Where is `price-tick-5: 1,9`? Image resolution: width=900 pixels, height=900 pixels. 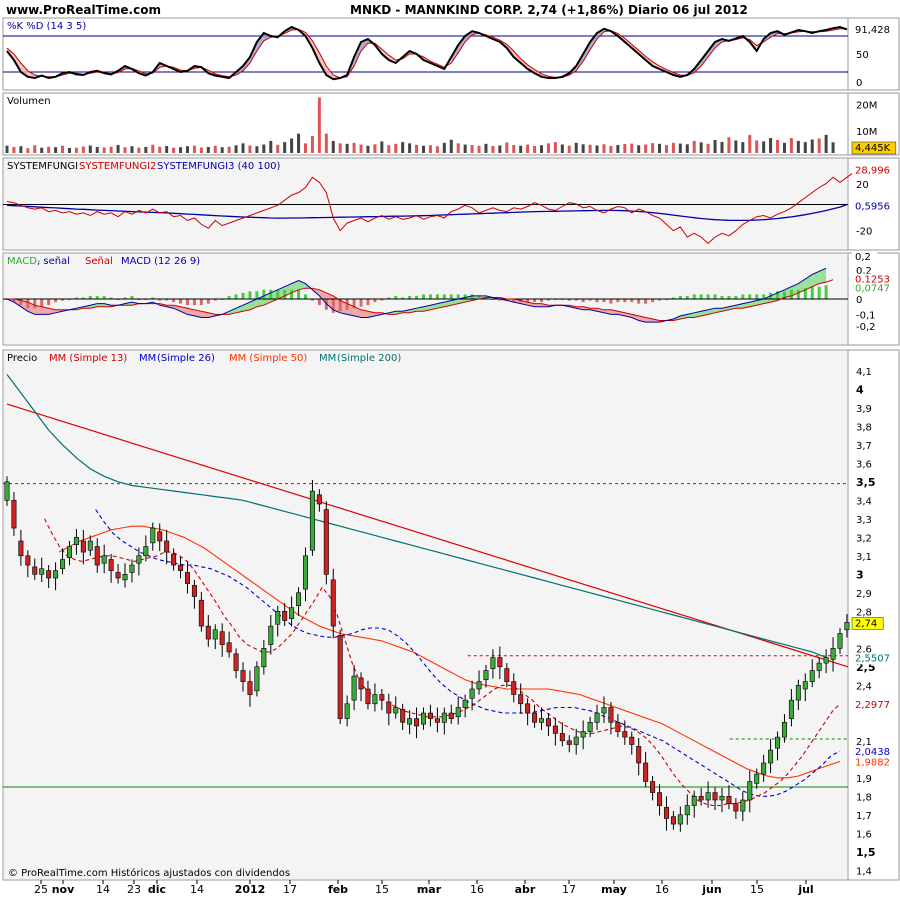
price-tick-5: 1,9 is located at coordinates (864, 779).